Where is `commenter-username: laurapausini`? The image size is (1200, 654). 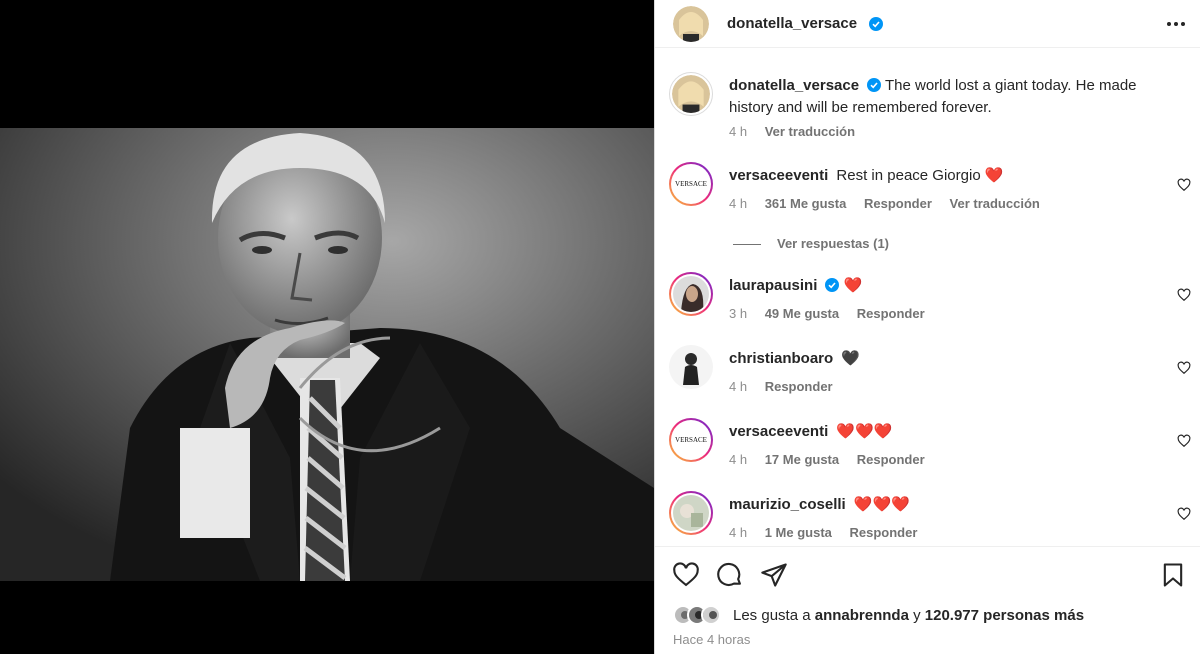 commenter-username: laurapausini is located at coordinates (773, 285).